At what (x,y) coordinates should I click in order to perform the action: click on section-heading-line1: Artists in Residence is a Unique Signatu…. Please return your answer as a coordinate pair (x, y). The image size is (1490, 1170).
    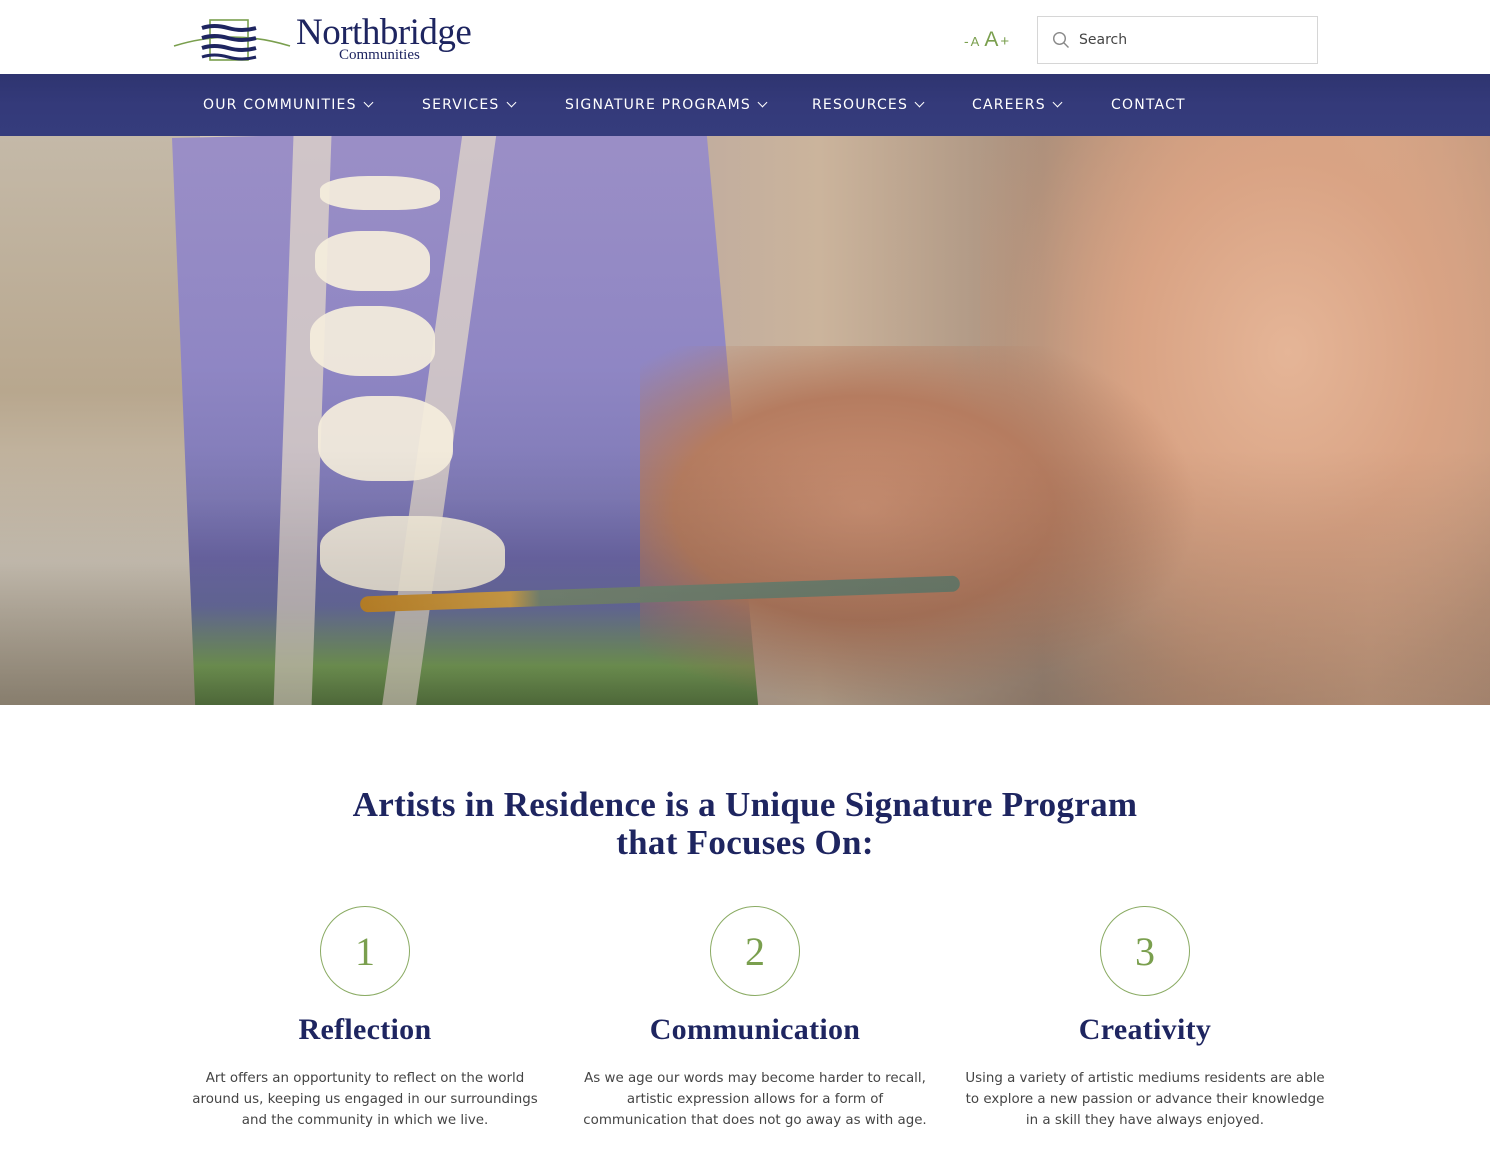
    Looking at the image, I should click on (745, 804).